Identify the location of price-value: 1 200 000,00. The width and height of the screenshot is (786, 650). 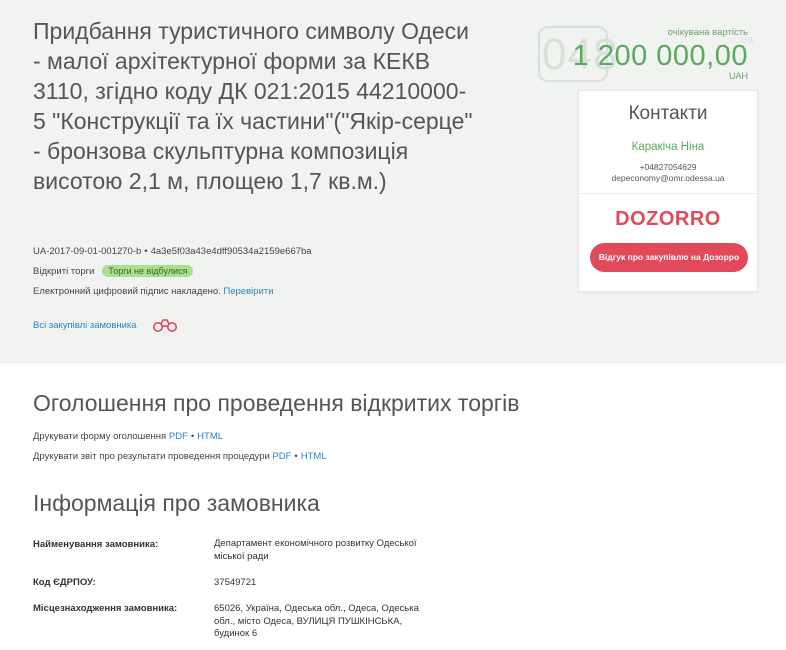
(660, 56).